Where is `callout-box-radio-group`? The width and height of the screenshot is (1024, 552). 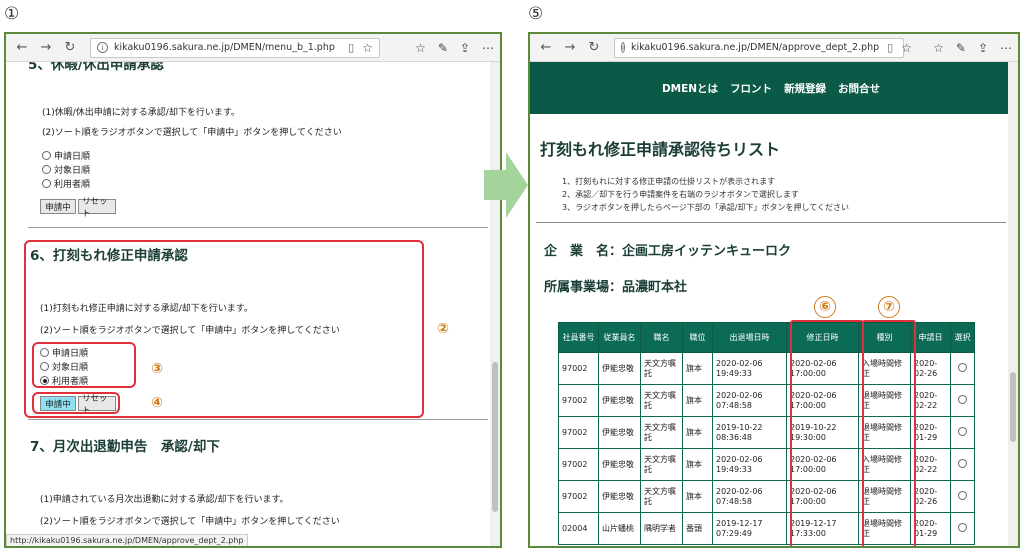
callout-box-radio-group is located at coordinates (84, 365).